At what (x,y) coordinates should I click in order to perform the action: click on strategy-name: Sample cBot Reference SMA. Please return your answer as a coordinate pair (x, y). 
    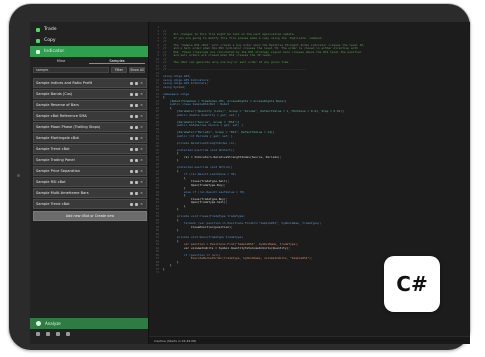
    Looking at the image, I should click on (61, 116).